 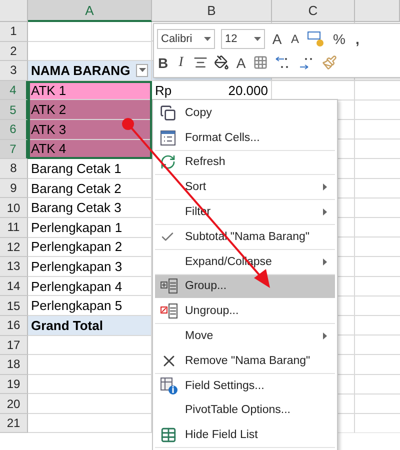 What do you see at coordinates (14, 208) in the screenshot?
I see `row-header: 10` at bounding box center [14, 208].